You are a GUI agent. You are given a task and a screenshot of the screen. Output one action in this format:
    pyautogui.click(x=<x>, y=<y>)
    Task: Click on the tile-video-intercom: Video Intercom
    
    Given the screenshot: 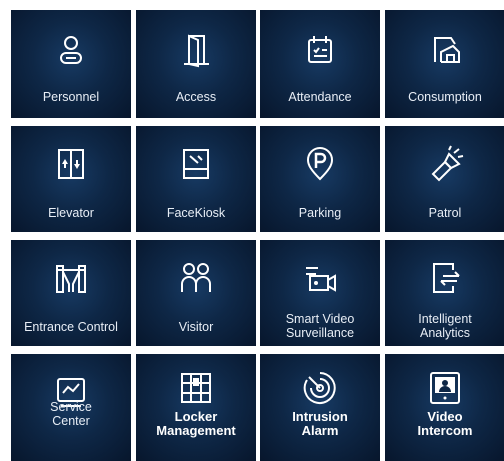 What is the action you would take?
    pyautogui.click(x=444, y=407)
    